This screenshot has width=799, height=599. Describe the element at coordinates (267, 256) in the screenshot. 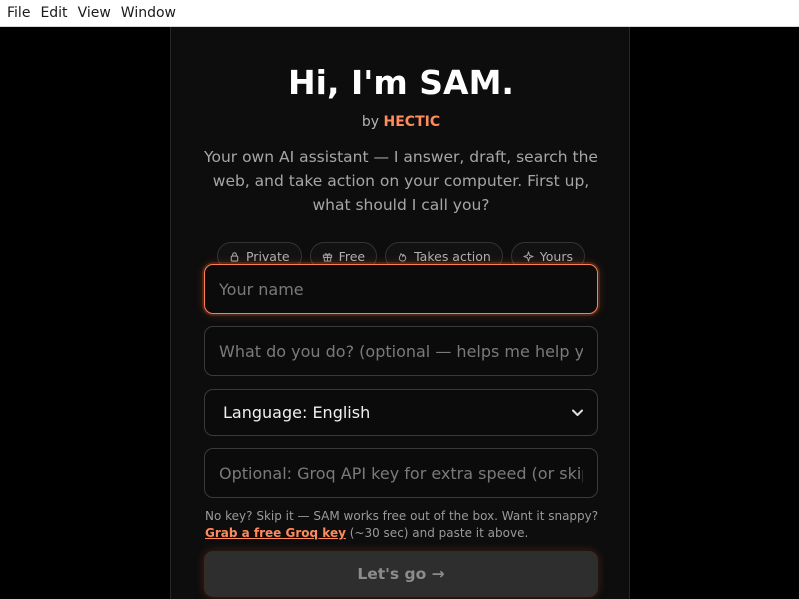

I see `chip-label: Private` at that location.